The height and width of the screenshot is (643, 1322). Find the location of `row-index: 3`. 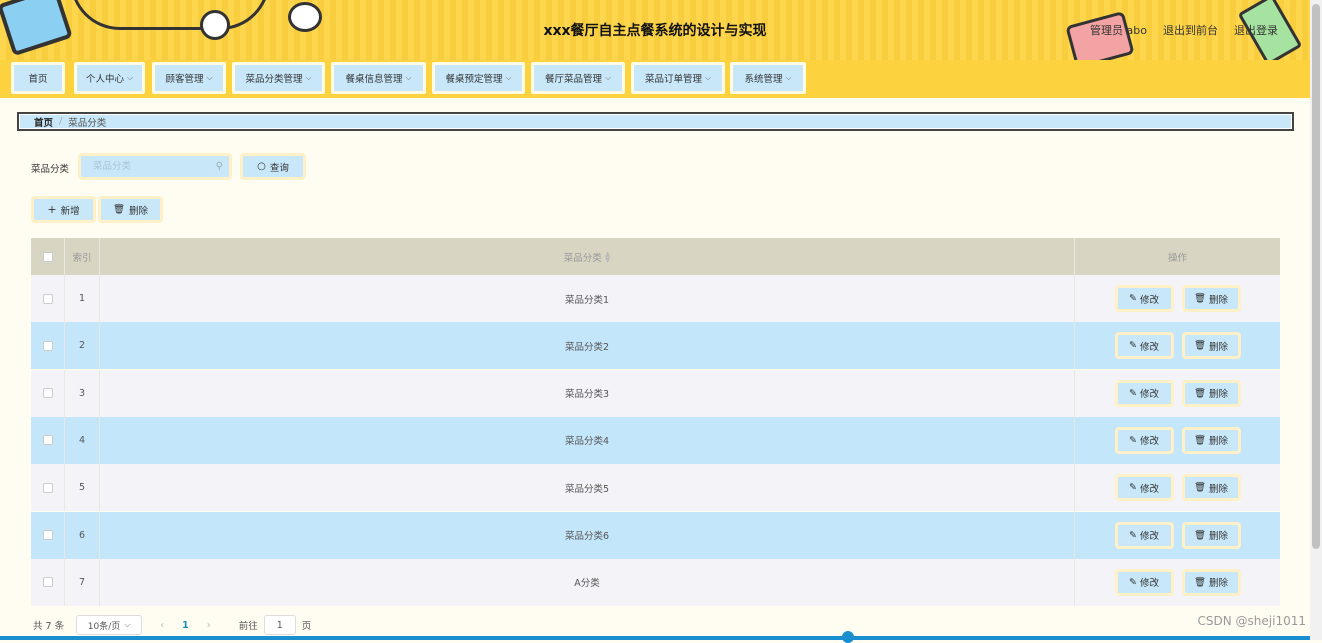

row-index: 3 is located at coordinates (81, 393).